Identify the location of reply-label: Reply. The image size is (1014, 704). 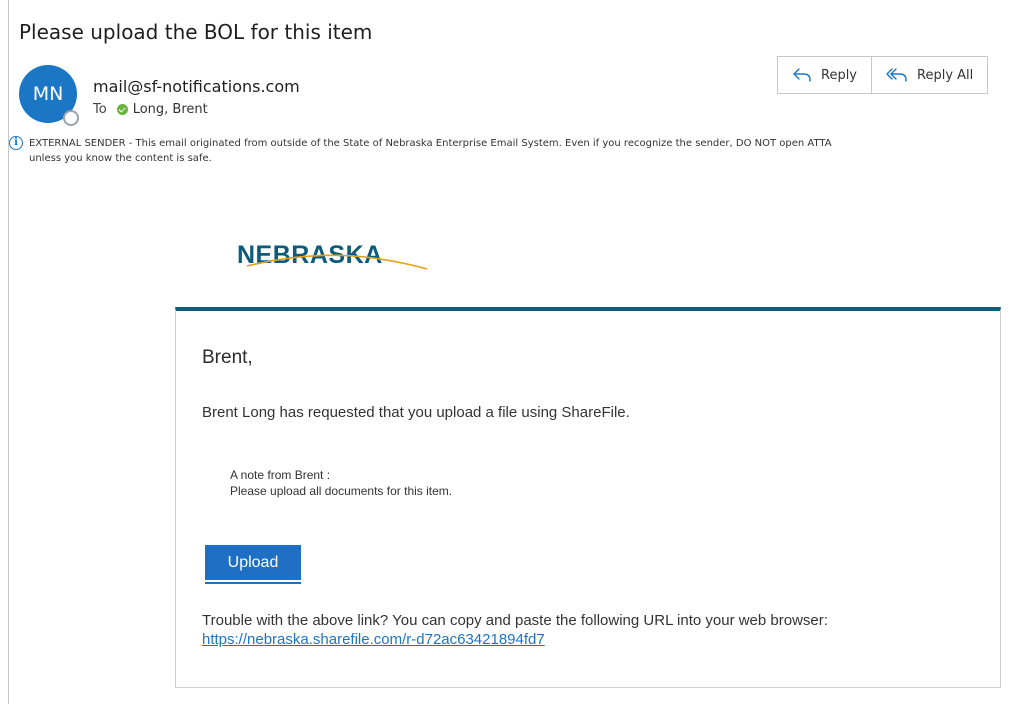
(839, 75).